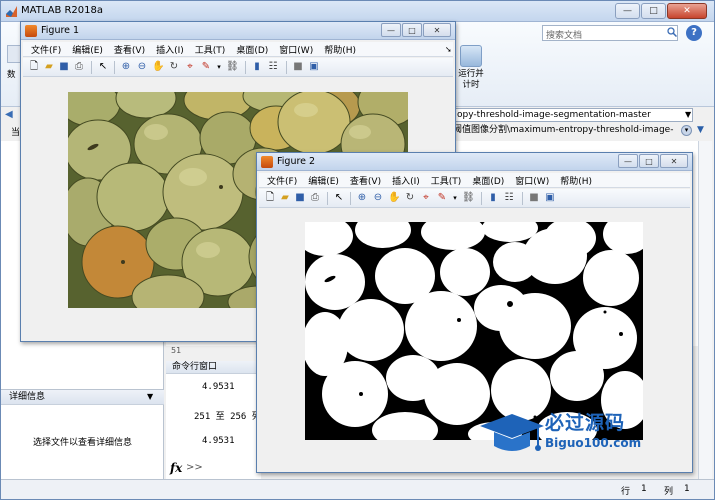 The width and height of the screenshot is (715, 500). What do you see at coordinates (238, 31) in the screenshot?
I see `figure-1-titlebar: Figure 1 — □ ✕` at bounding box center [238, 31].